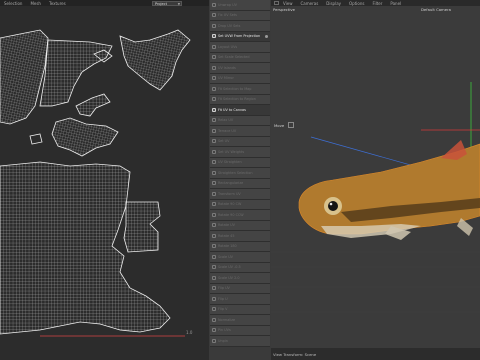 The height and width of the screenshot is (360, 480). Describe the element at coordinates (240, 341) in the screenshot. I see `tool-item: Unpin` at that location.